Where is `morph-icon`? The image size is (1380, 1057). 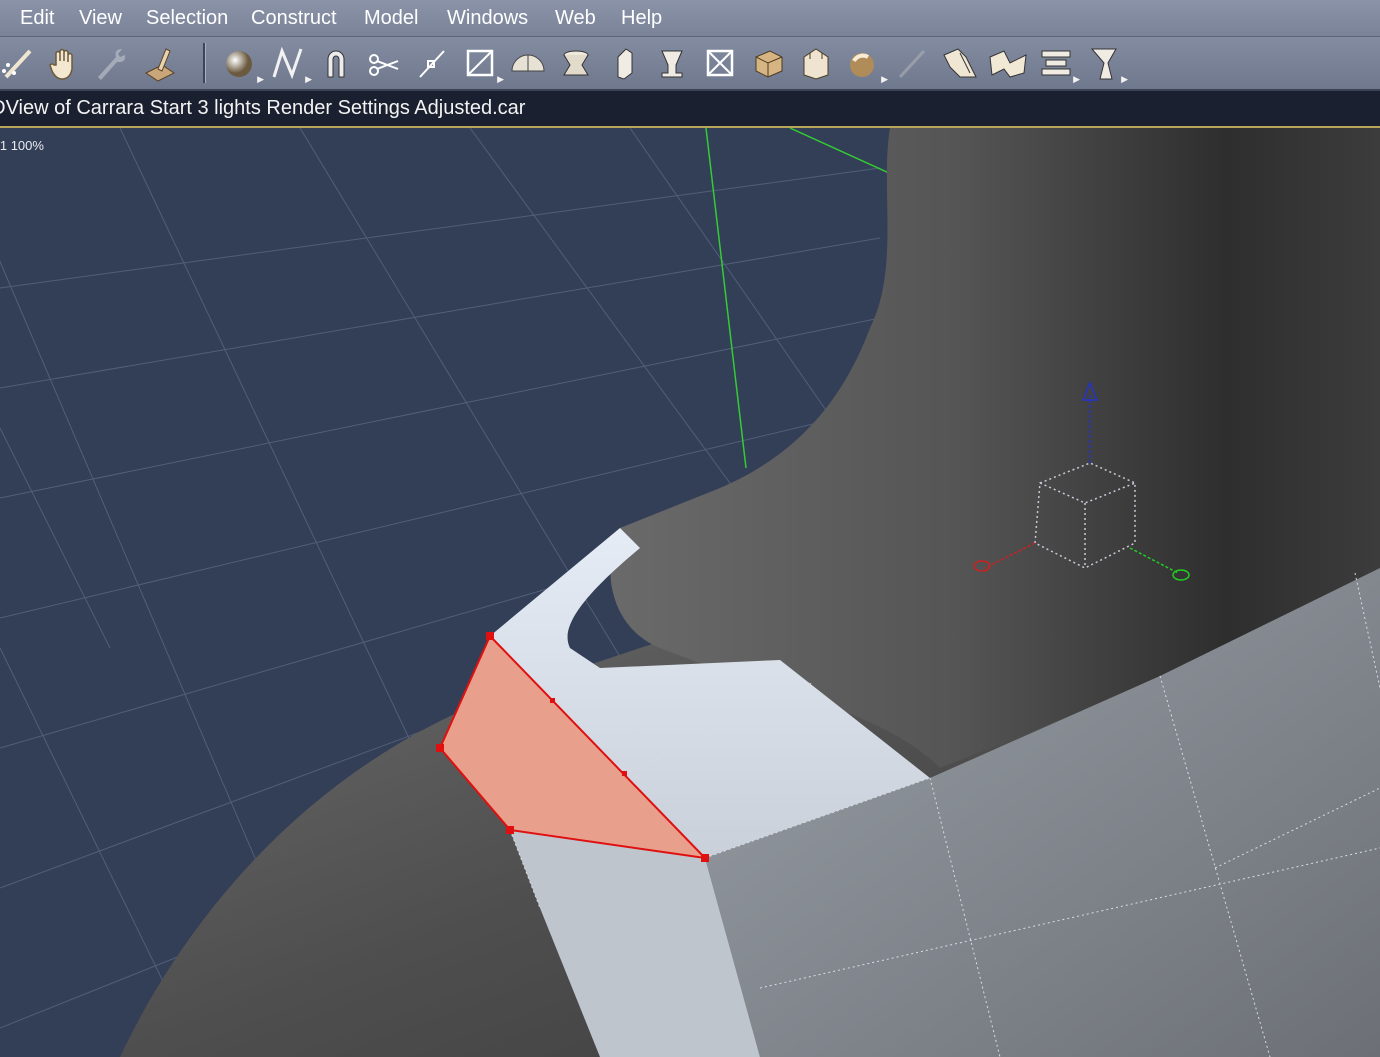 morph-icon is located at coordinates (960, 63).